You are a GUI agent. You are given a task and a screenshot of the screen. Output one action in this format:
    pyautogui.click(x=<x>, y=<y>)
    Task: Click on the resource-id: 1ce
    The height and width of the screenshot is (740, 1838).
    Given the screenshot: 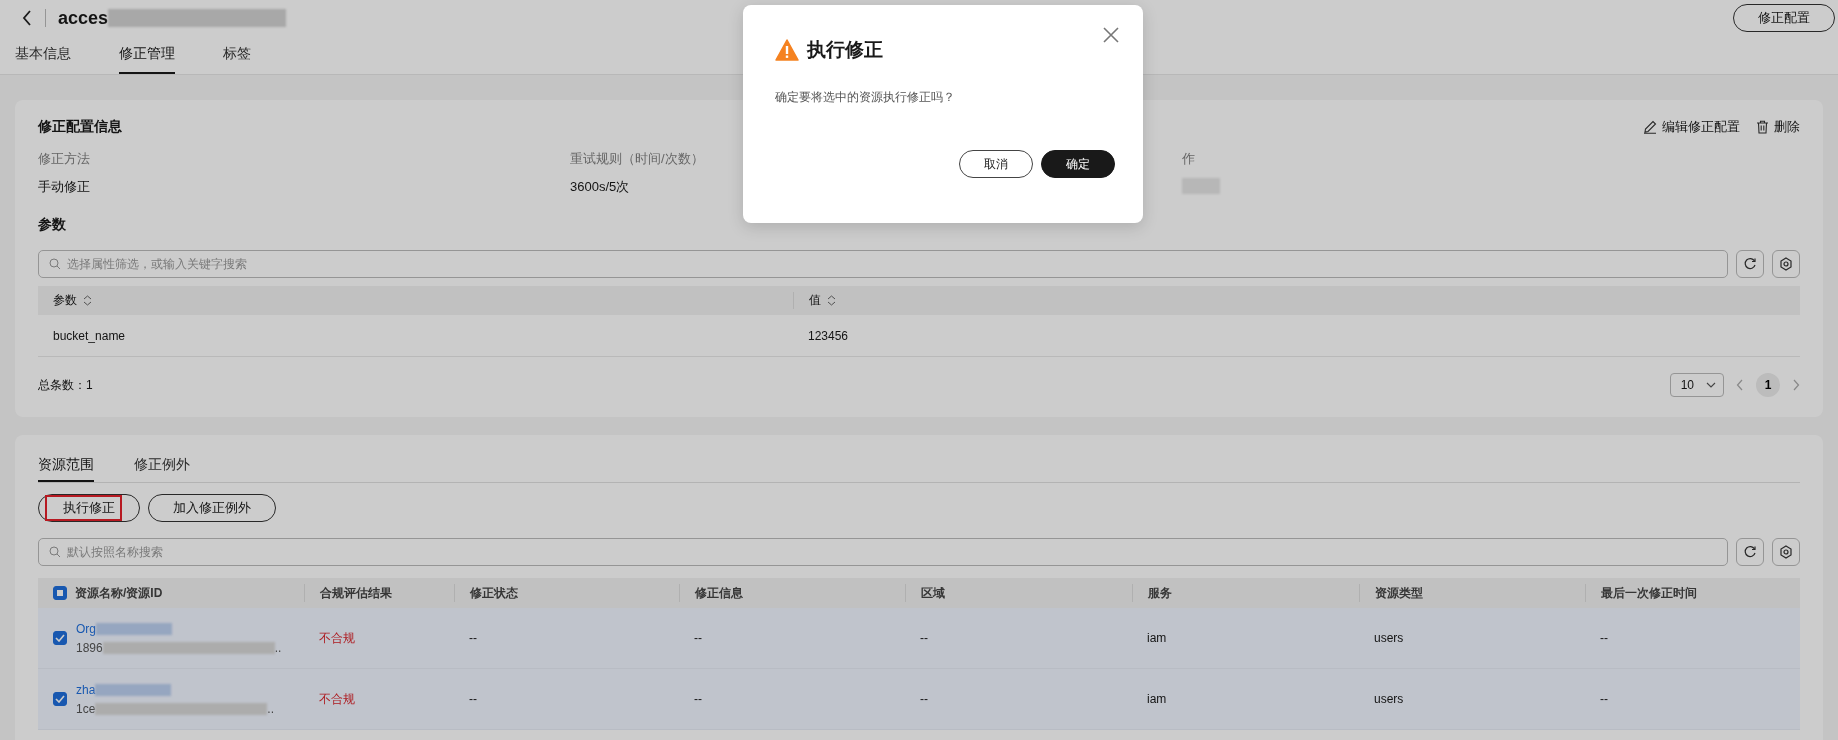 What is the action you would take?
    pyautogui.click(x=86, y=708)
    